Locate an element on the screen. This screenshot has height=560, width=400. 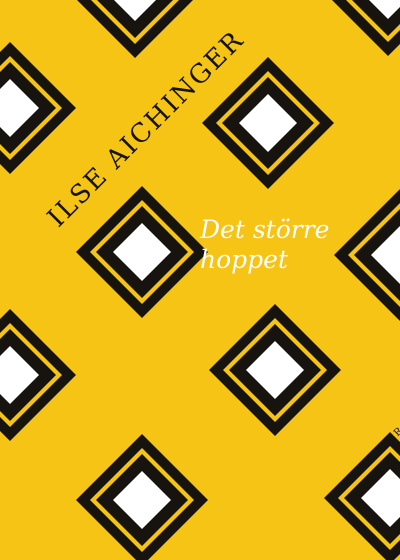
book-title: Det större hoppet is located at coordinates (280, 245).